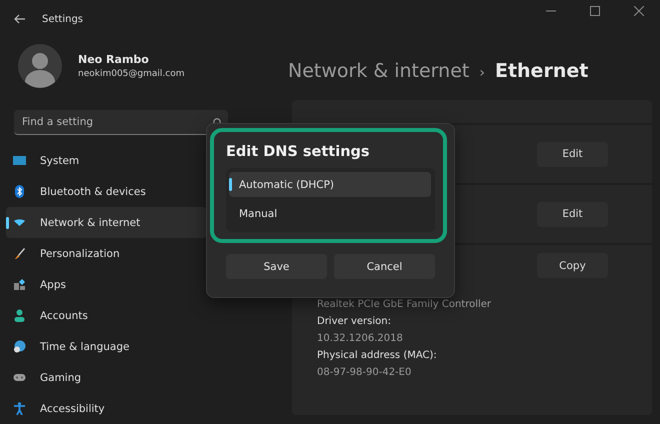 The image size is (660, 424). What do you see at coordinates (114, 59) in the screenshot?
I see `user-name: Neo Rambo` at bounding box center [114, 59].